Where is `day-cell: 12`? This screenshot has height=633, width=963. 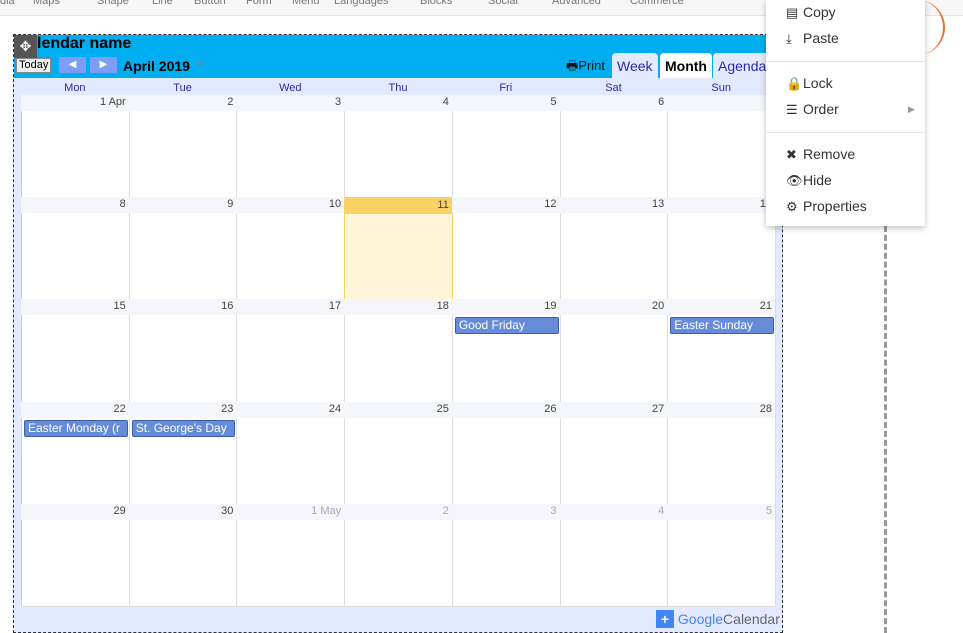 day-cell: 12 is located at coordinates (506, 249).